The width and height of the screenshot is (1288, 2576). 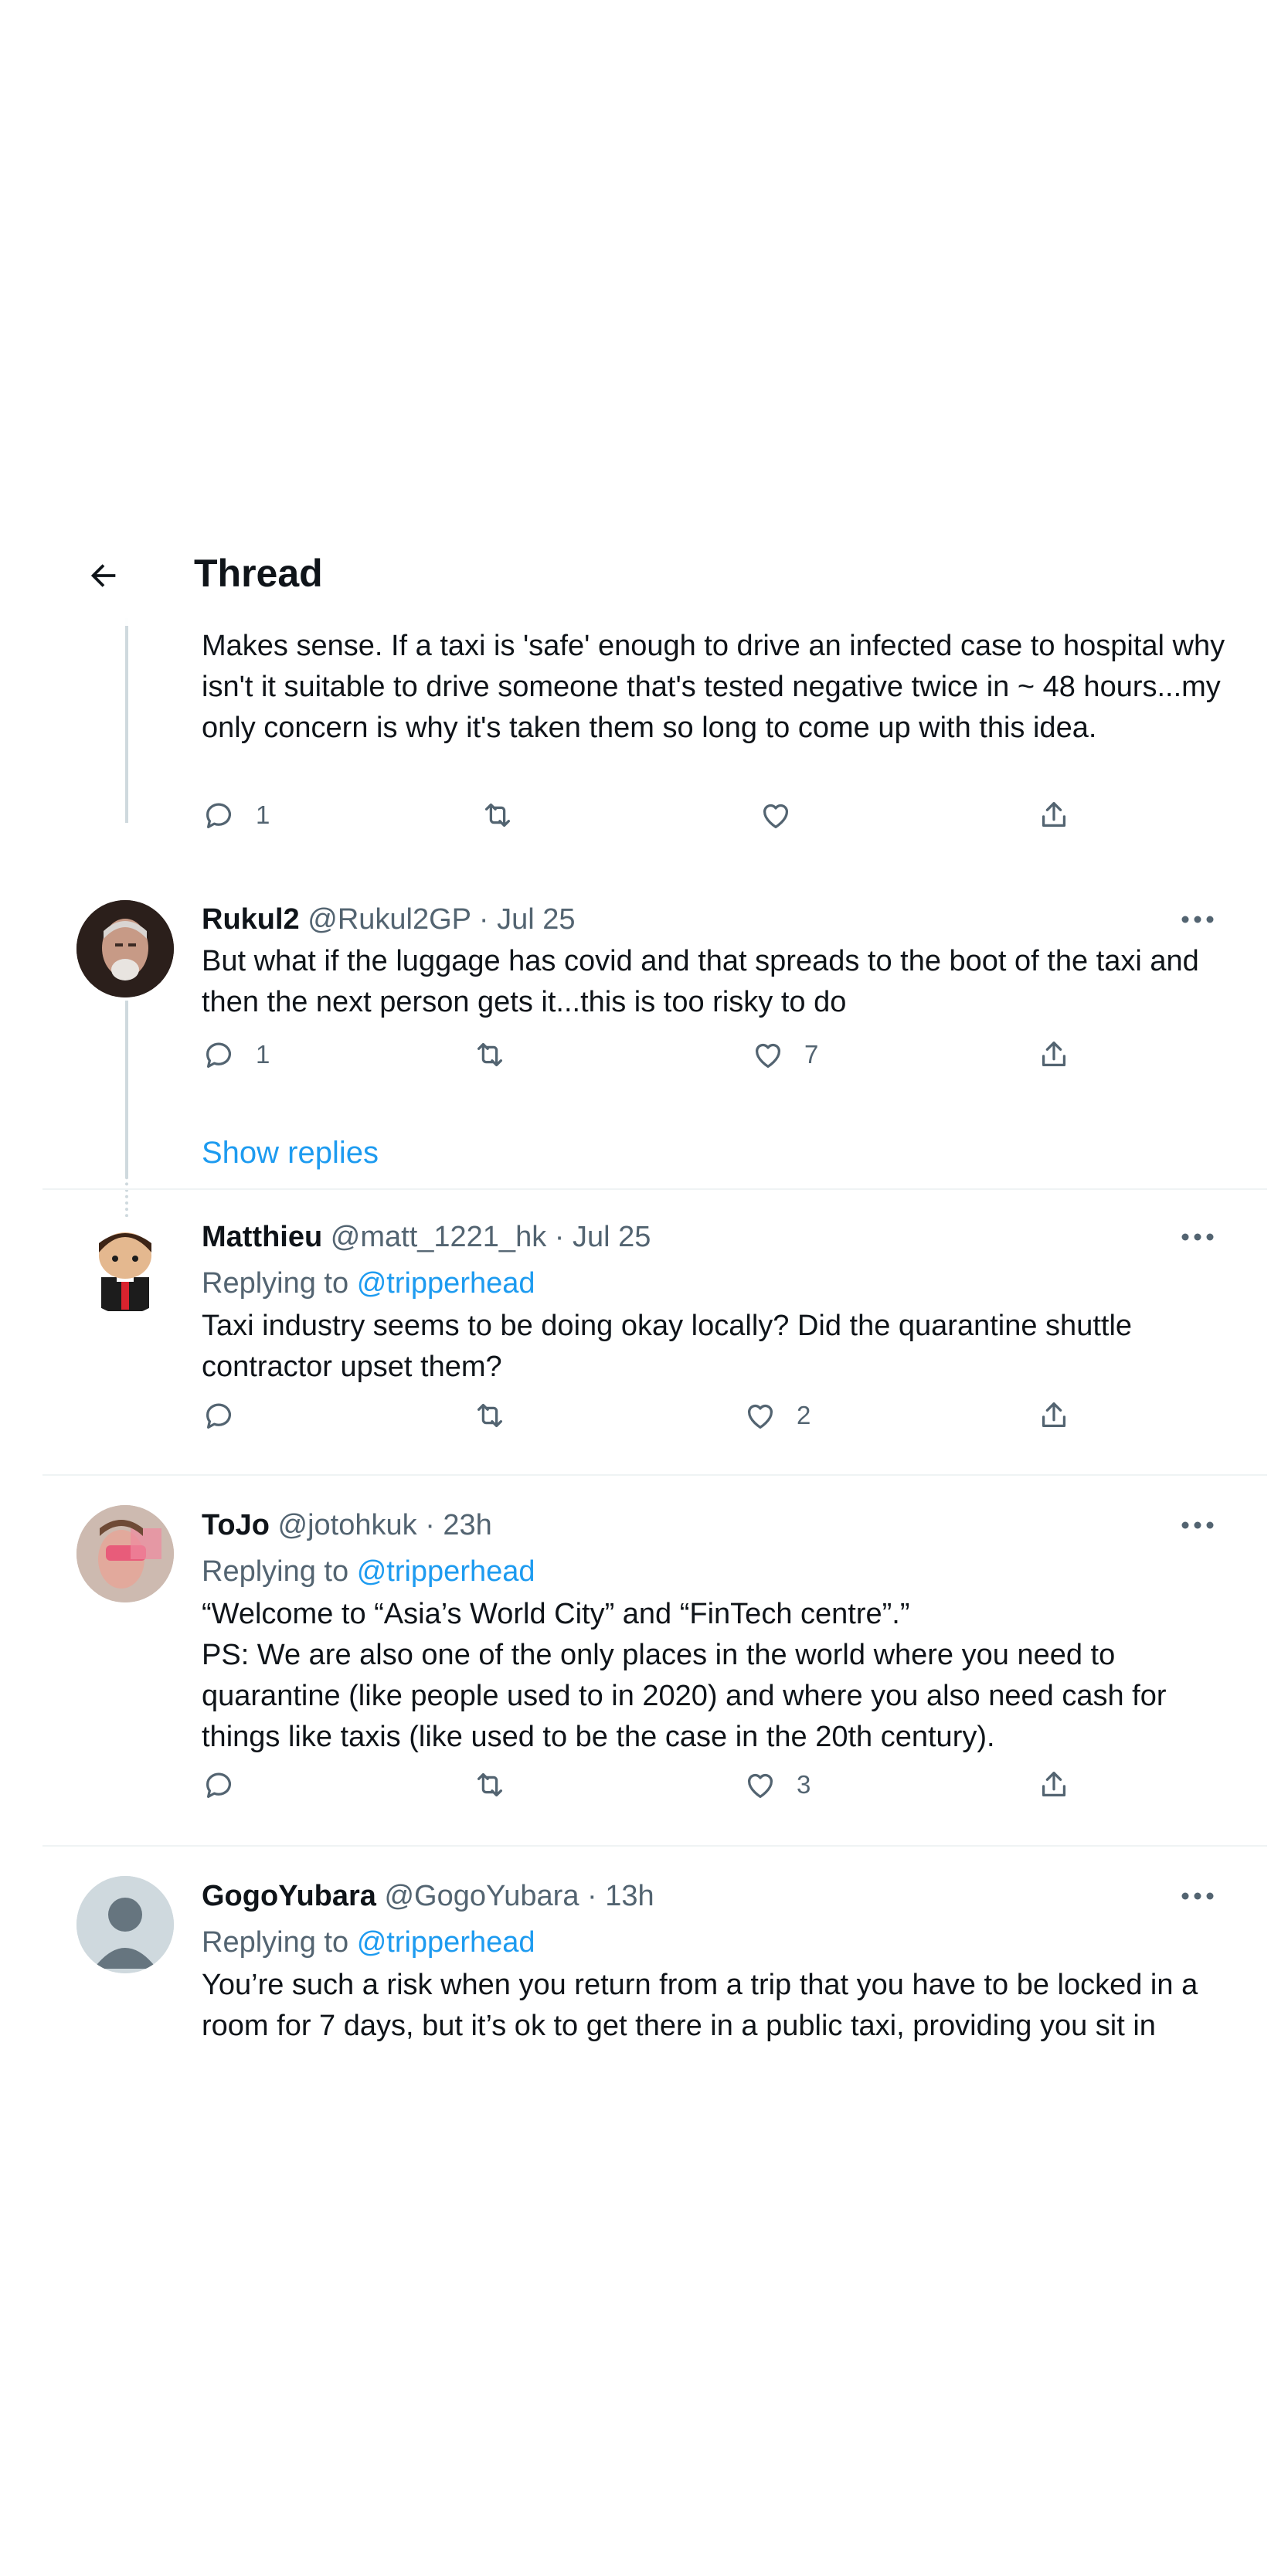 I want to click on author-handle: @matt_1221_hk, so click(x=438, y=1237).